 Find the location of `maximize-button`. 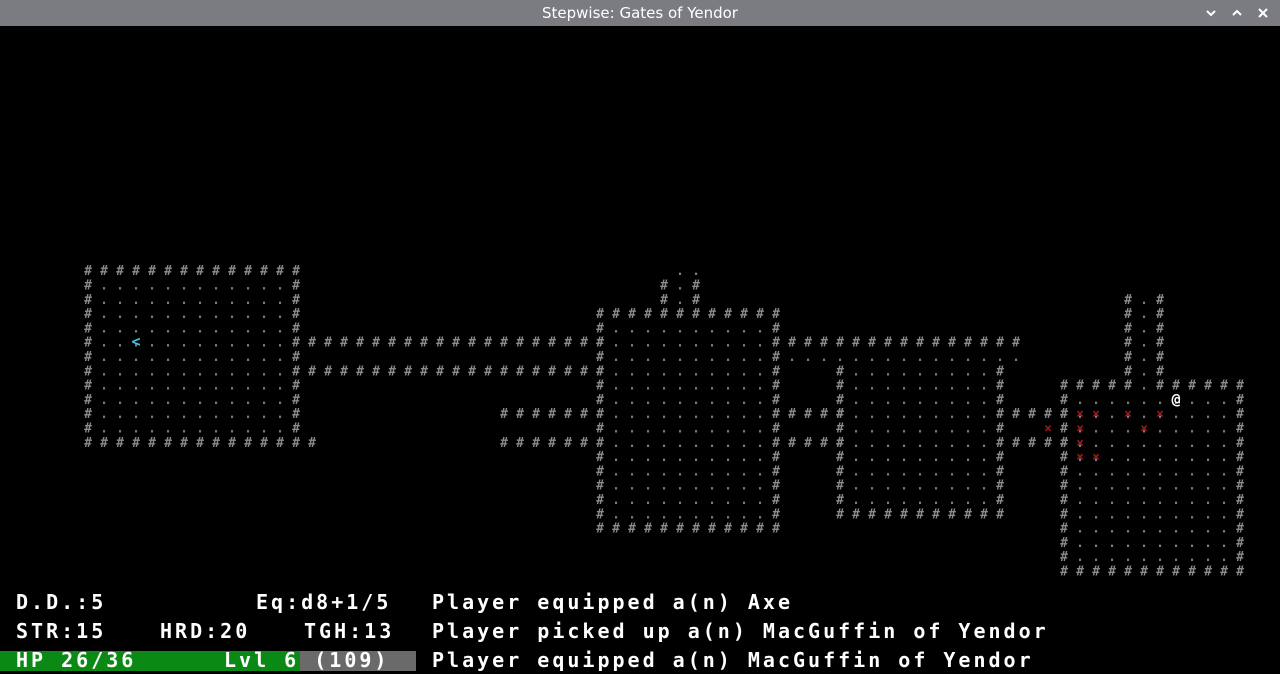

maximize-button is located at coordinates (1237, 13).